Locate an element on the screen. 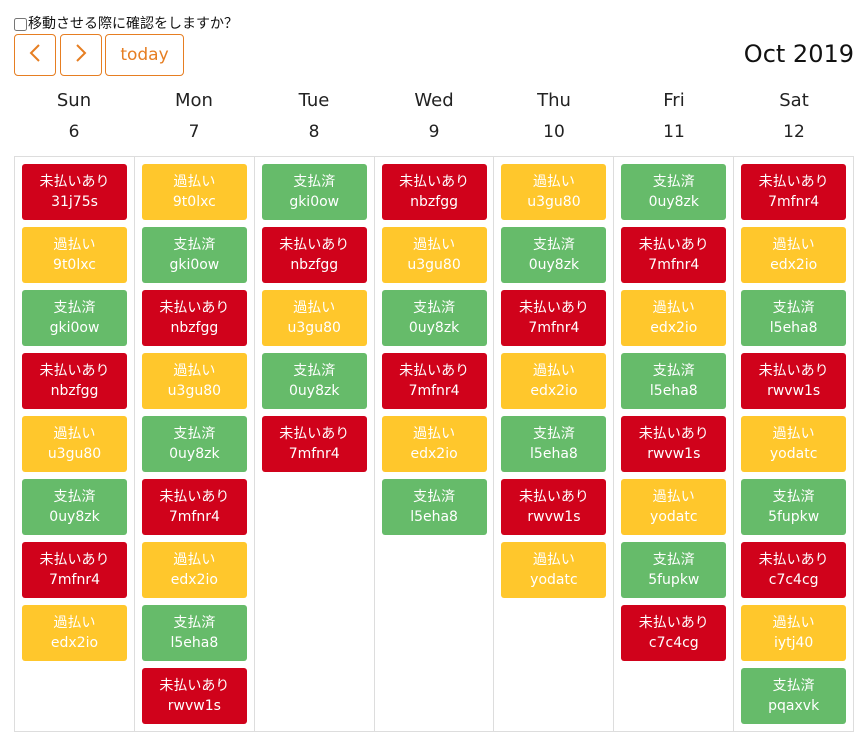 The height and width of the screenshot is (748, 854). confirm-move-option: 移動させる際に確認をしますか？ is located at coordinates (126, 24).